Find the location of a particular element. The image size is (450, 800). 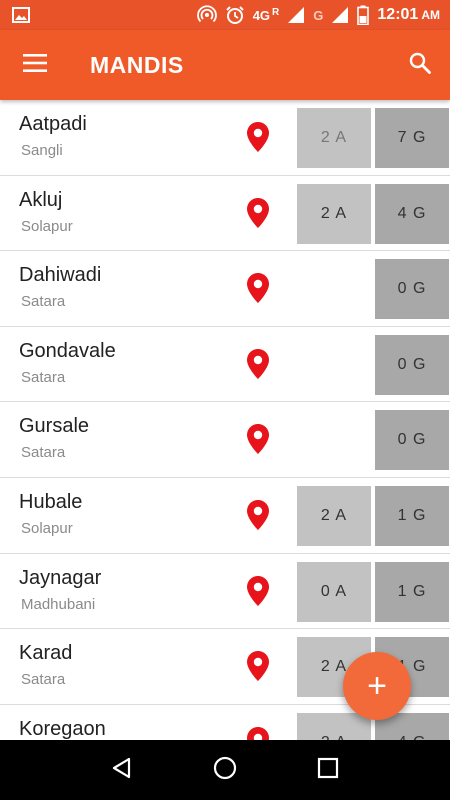

hotspot-icon is located at coordinates (206, 15).